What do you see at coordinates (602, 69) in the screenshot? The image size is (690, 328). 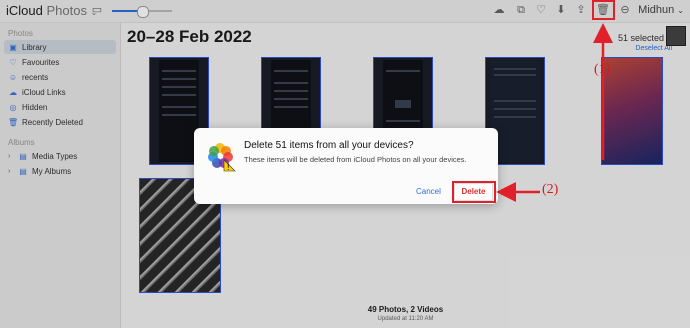 I see `annotation-label-1: (1)` at bounding box center [602, 69].